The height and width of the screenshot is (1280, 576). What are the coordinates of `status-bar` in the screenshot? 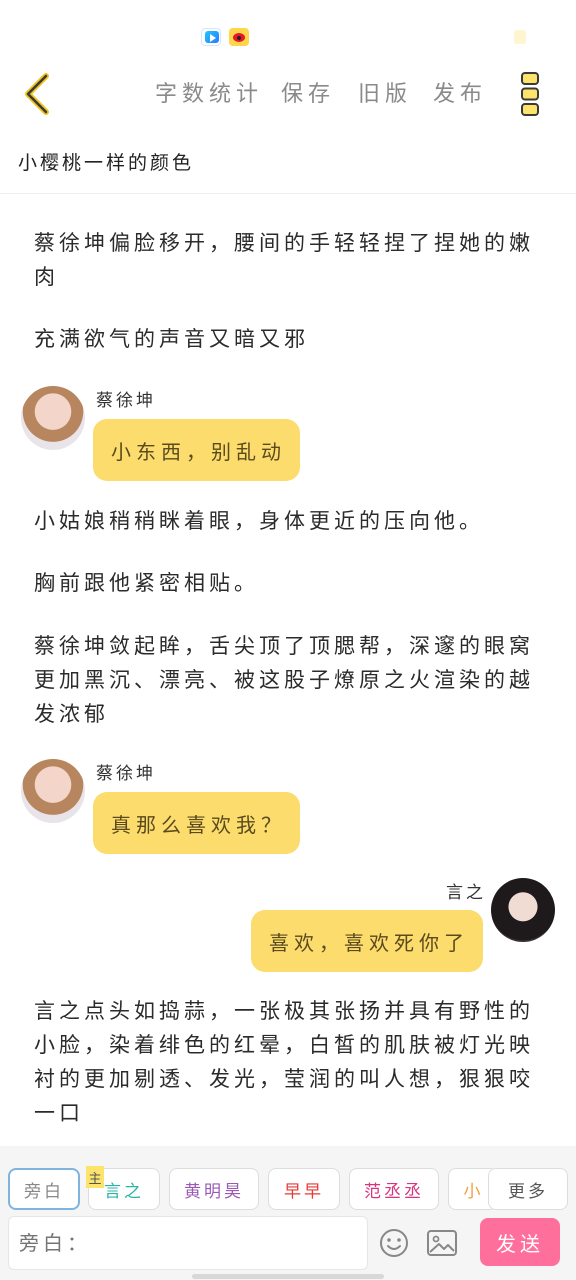 It's located at (288, 28).